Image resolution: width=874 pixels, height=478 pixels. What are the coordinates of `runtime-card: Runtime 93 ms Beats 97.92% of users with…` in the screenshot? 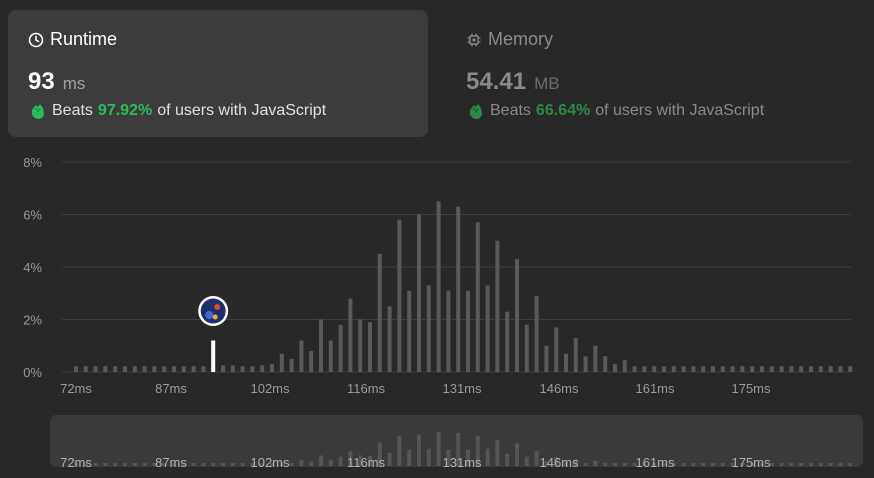 It's located at (218, 73).